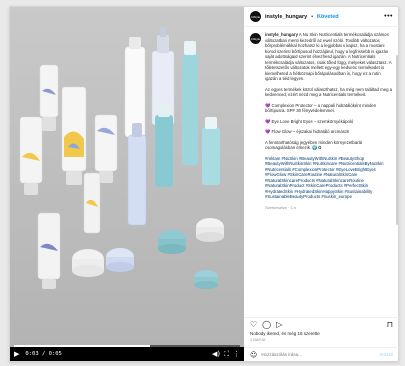 Image resolution: width=405 pixels, height=366 pixels. I want to click on bottle-white-tall, so click(135, 87).